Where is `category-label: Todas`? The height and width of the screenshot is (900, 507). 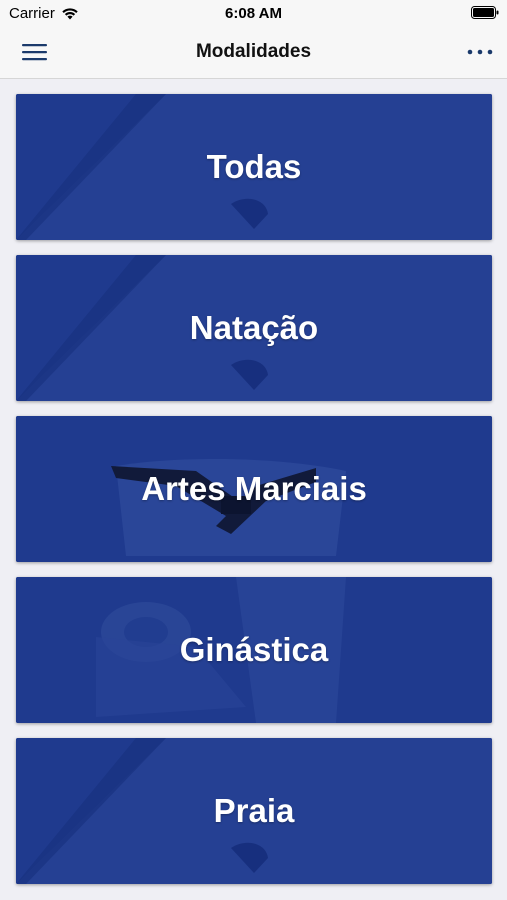 category-label: Todas is located at coordinates (254, 166).